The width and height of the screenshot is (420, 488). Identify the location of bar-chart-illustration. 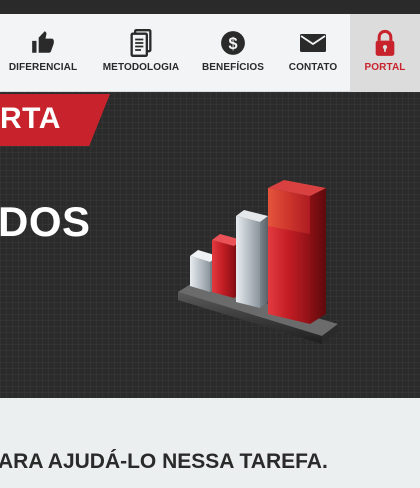
(258, 262).